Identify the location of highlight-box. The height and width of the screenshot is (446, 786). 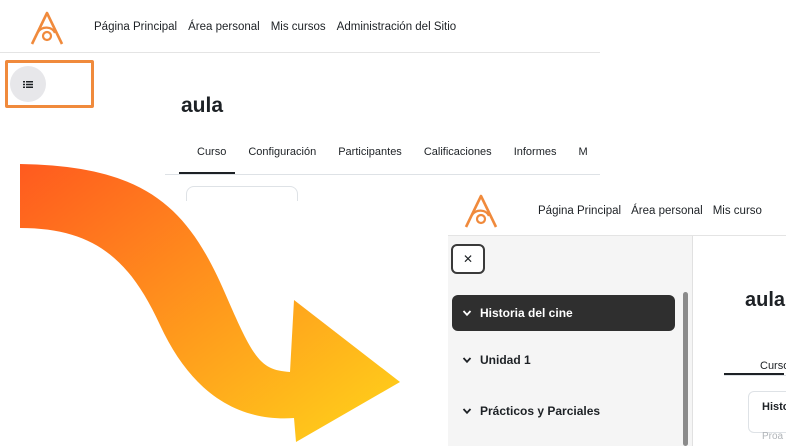
(49, 84).